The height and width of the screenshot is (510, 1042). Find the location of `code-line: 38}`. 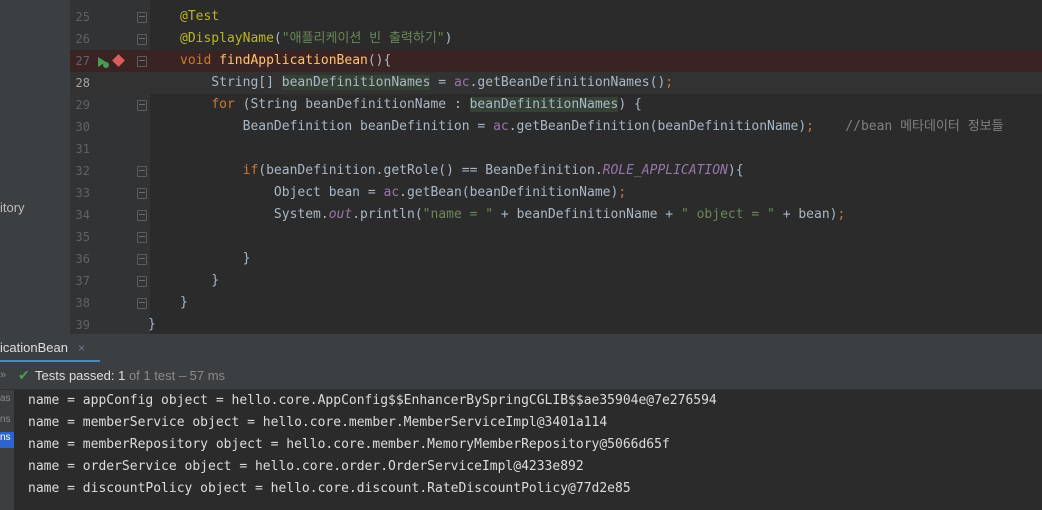

code-line: 38} is located at coordinates (556, 303).